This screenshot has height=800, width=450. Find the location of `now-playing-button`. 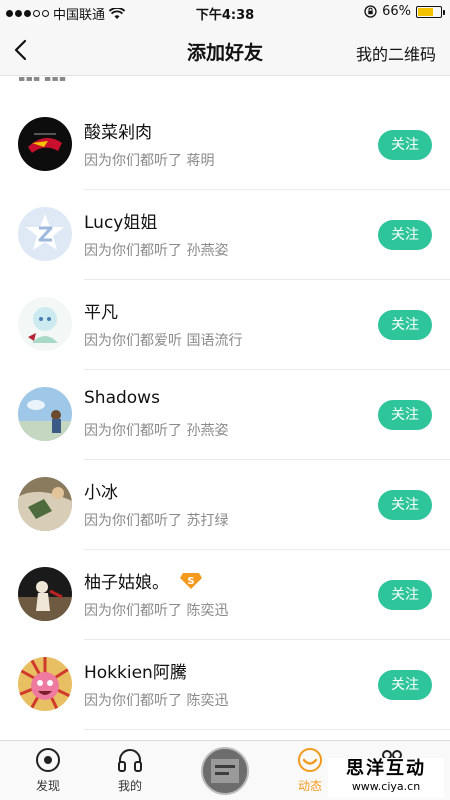

now-playing-button is located at coordinates (225, 771).